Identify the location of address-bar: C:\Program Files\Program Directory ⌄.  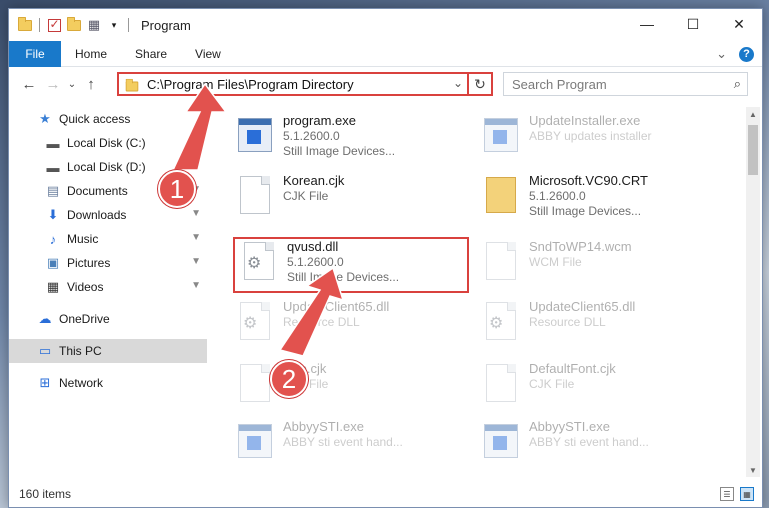
(293, 84).